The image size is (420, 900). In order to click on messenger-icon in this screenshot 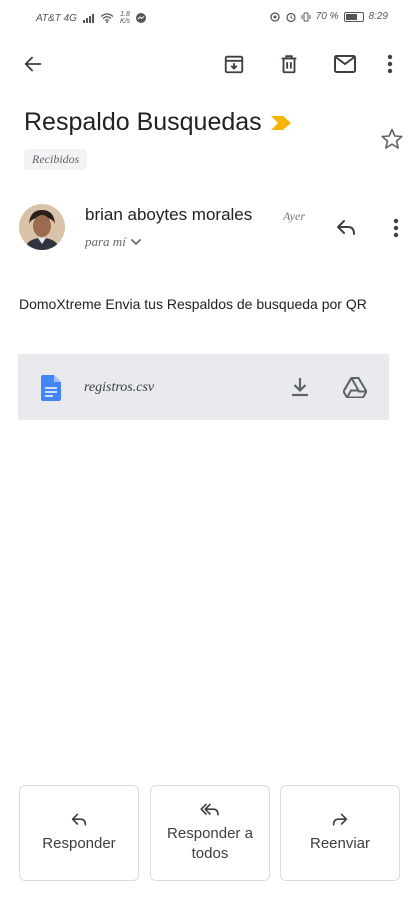, I will do `click(141, 18)`.